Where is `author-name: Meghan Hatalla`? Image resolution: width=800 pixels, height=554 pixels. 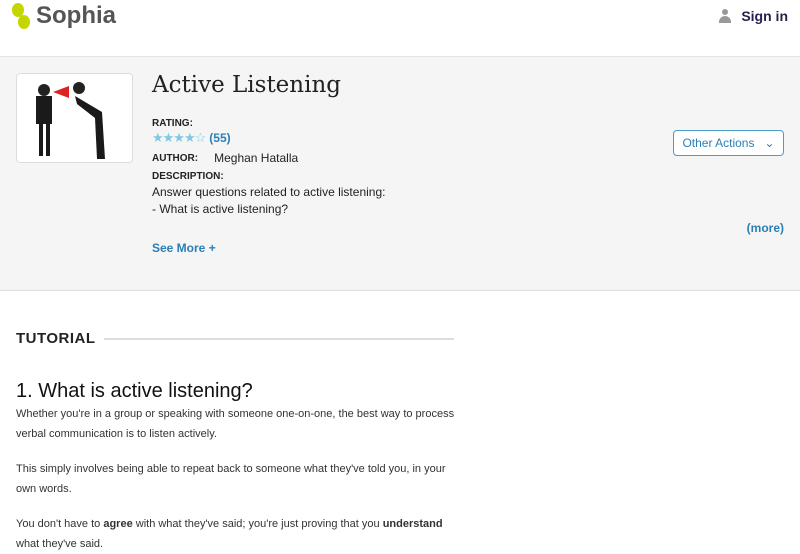
author-name: Meghan Hatalla is located at coordinates (256, 158).